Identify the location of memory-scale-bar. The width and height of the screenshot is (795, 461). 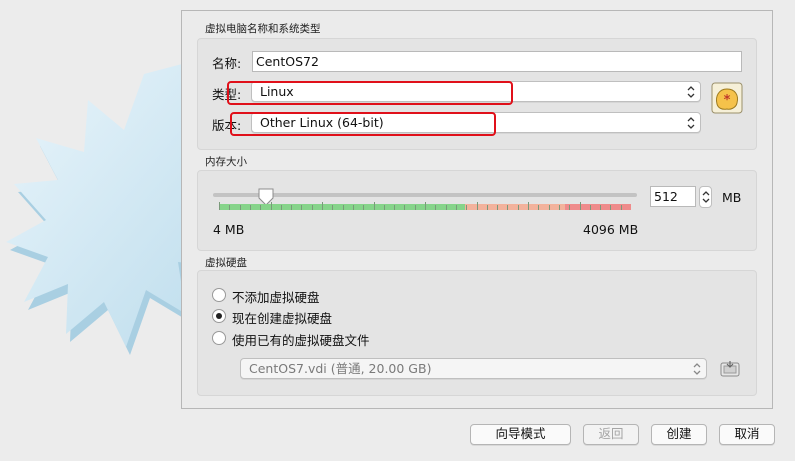
(425, 206).